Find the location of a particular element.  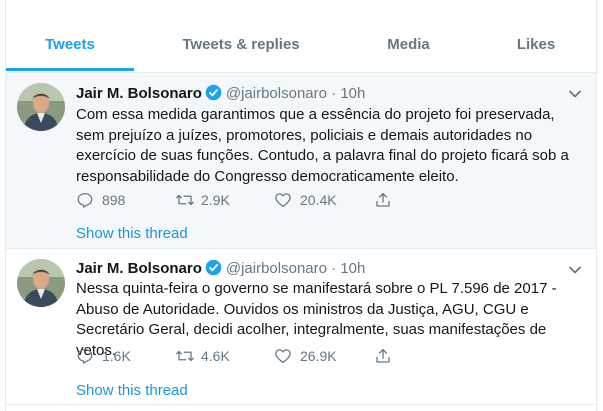

reply-button: 1.6K is located at coordinates (116, 356).